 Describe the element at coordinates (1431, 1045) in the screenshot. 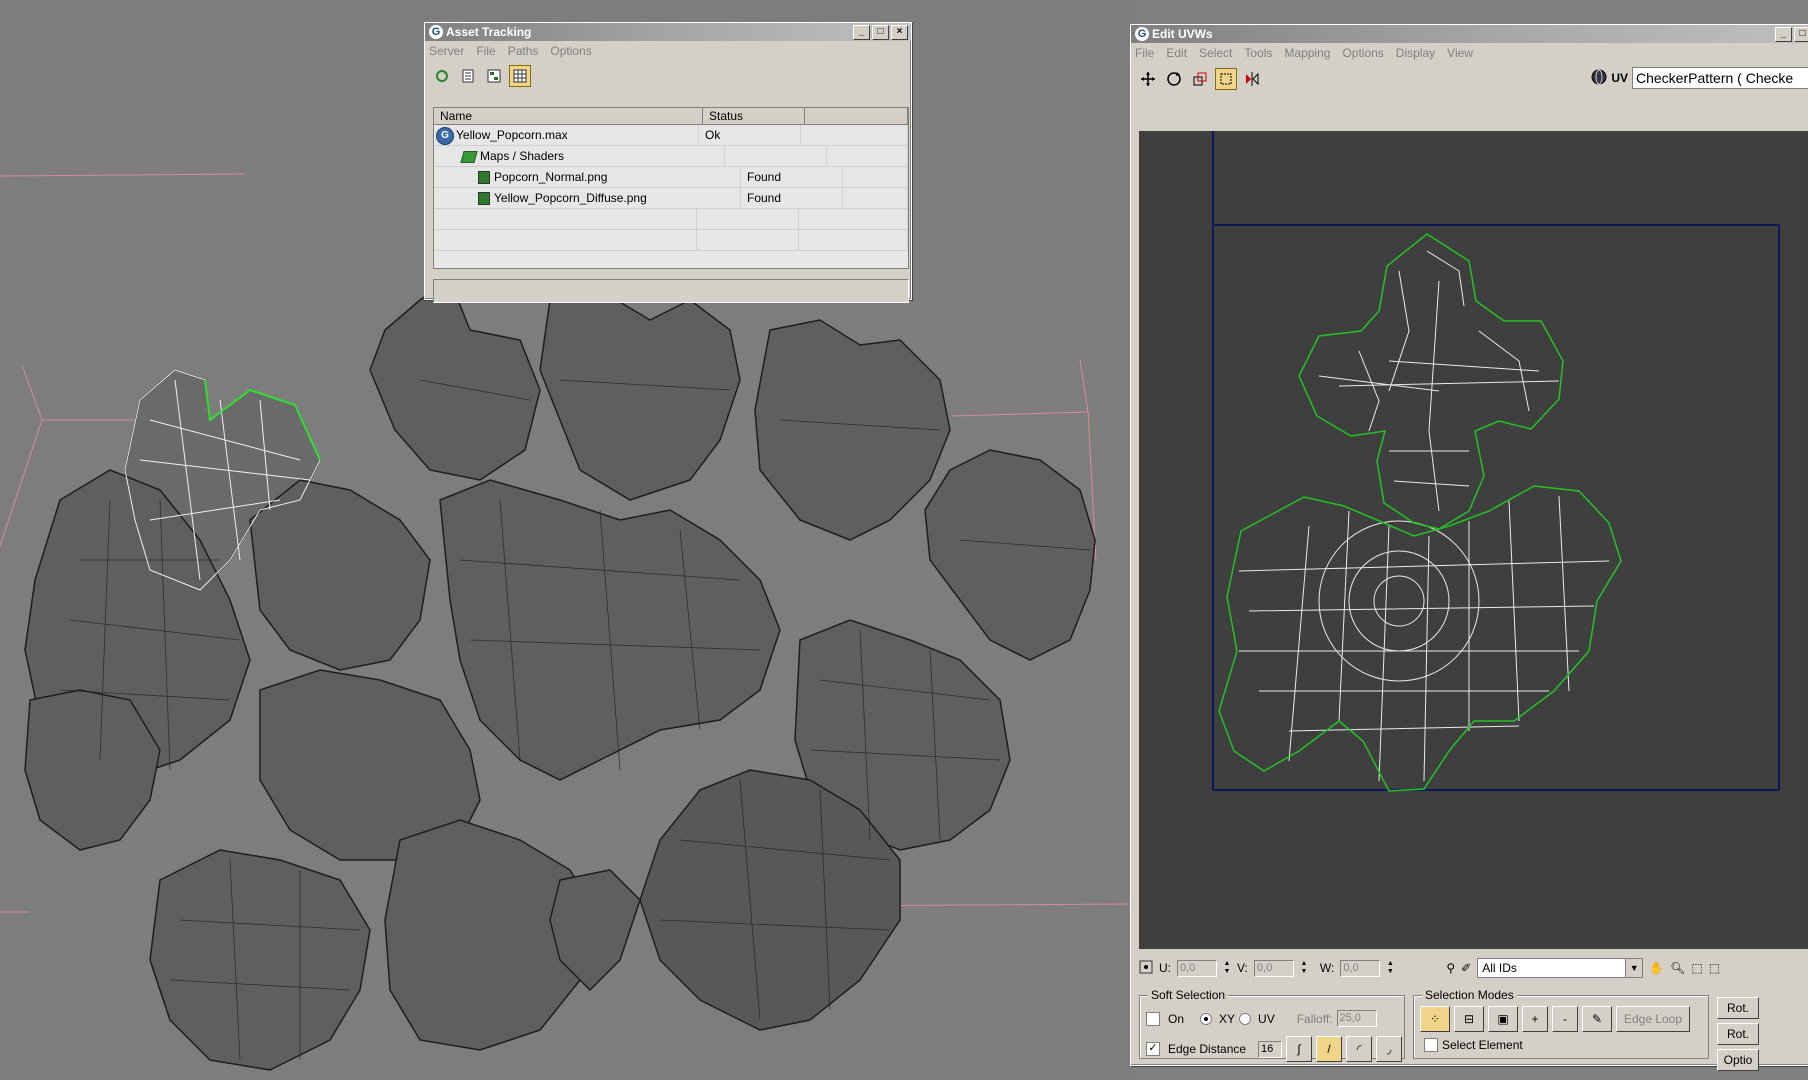

I see `select-element-checkbox` at that location.